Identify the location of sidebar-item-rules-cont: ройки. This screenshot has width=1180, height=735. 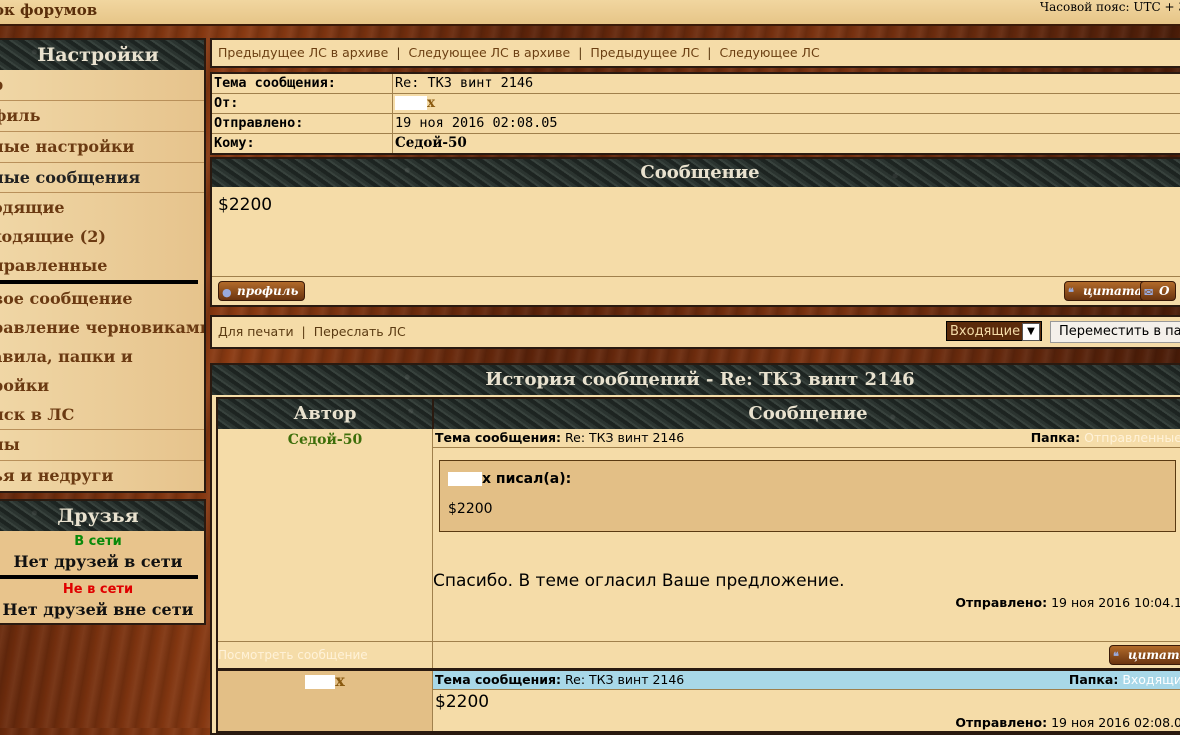
(102, 385).